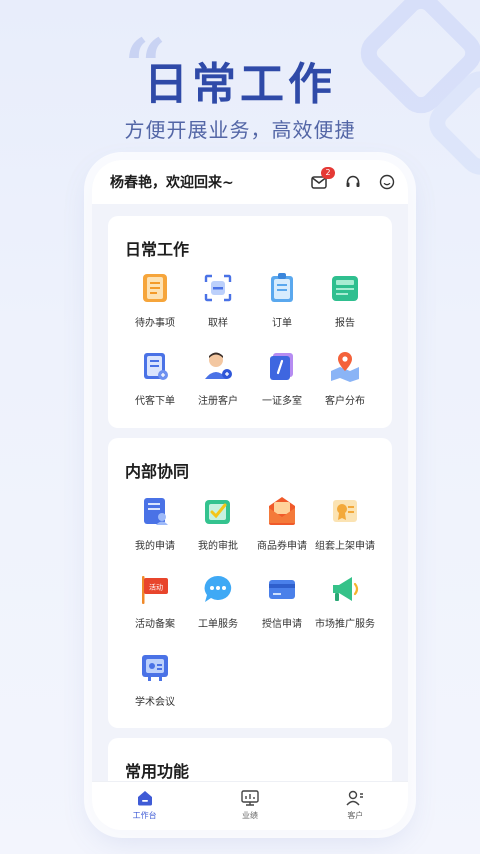 Image resolution: width=480 pixels, height=854 pixels. What do you see at coordinates (345, 323) in the screenshot?
I see `grid-item-label: 报告` at bounding box center [345, 323].